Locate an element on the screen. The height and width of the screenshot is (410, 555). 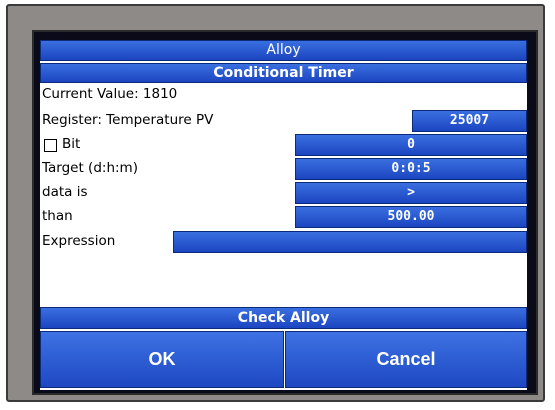
expression-label: Expression is located at coordinates (79, 241).